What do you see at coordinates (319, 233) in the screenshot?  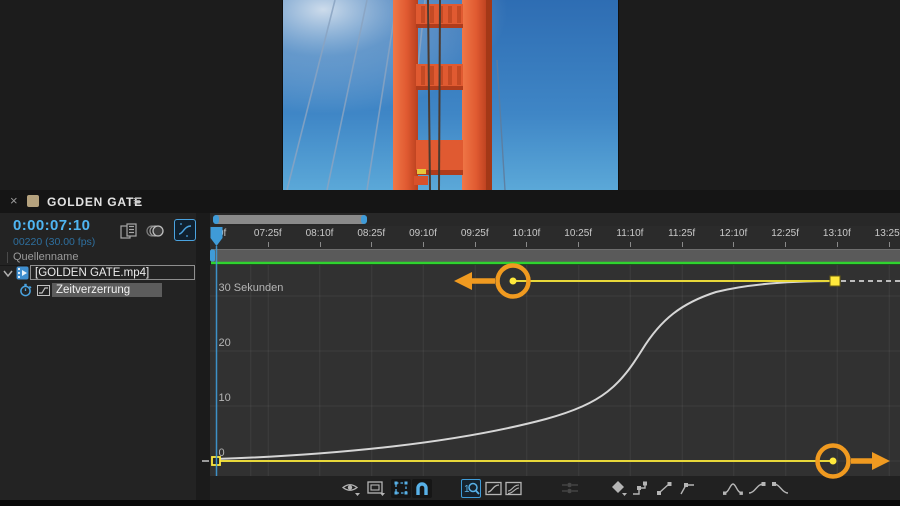 I see `ruler-label: 08:10f` at bounding box center [319, 233].